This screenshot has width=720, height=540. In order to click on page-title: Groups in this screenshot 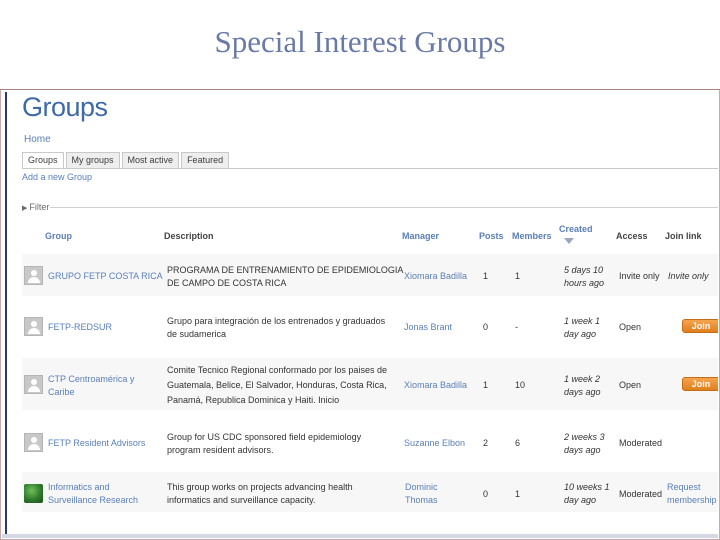, I will do `click(65, 107)`.